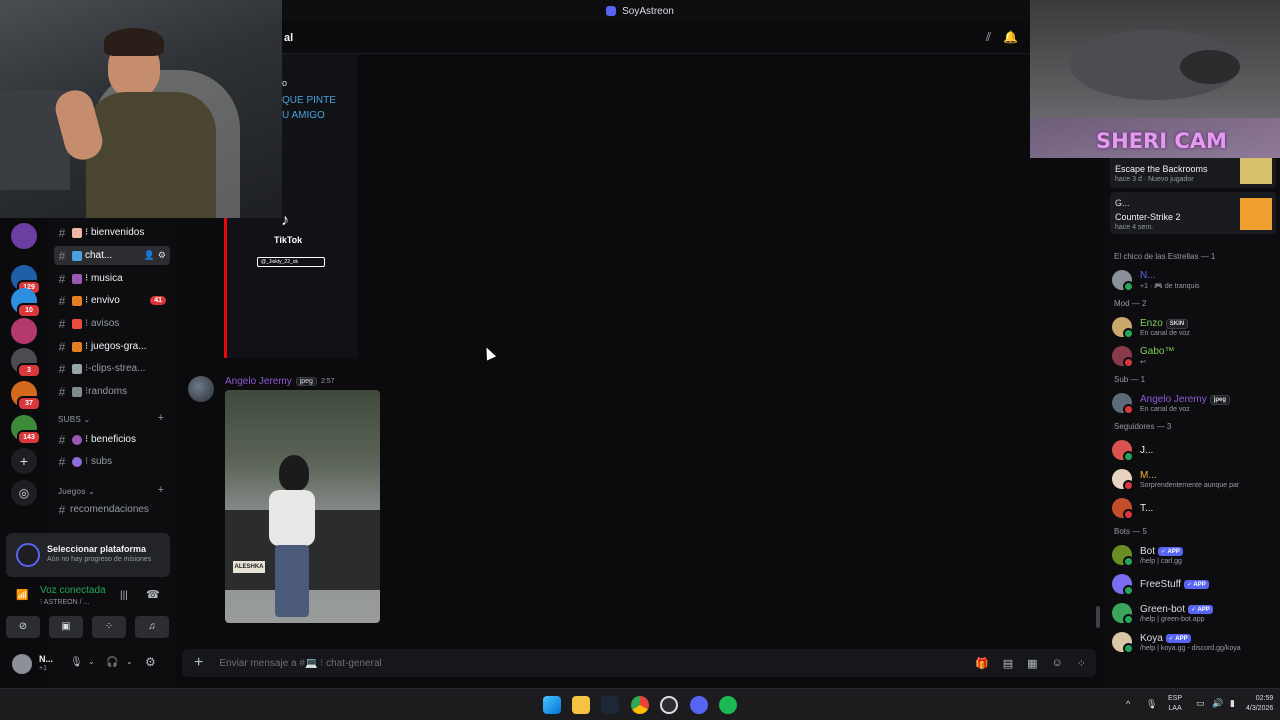  Describe the element at coordinates (552, 705) in the screenshot. I see `windows-start-icon` at that location.